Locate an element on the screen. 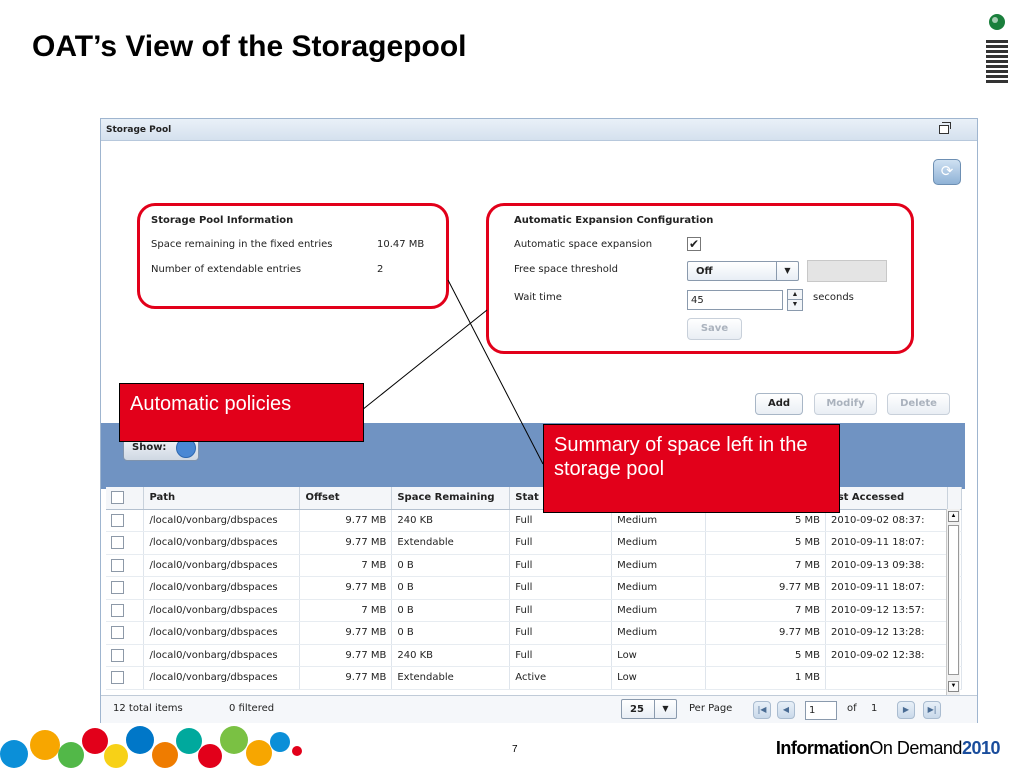 The height and width of the screenshot is (768, 1024). total-items: 12 total items is located at coordinates (148, 708).